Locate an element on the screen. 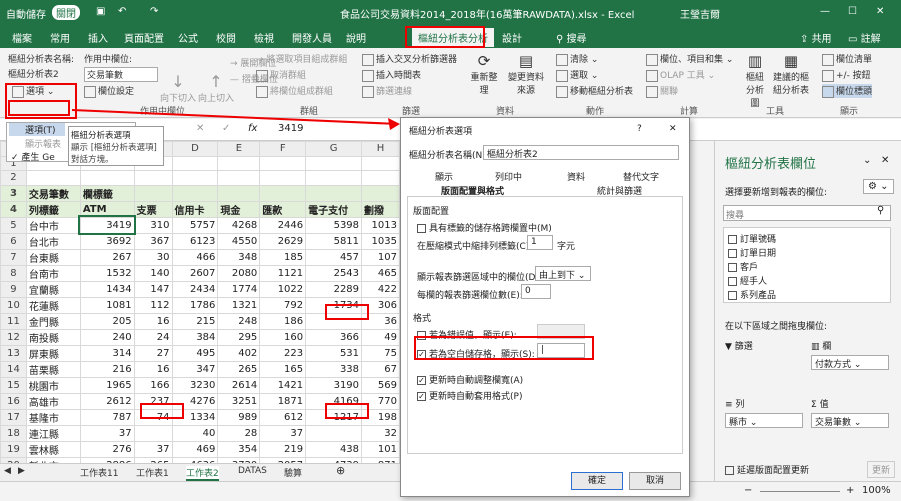 The height and width of the screenshot is (501, 901). cell: 2543 is located at coordinates (334, 273).